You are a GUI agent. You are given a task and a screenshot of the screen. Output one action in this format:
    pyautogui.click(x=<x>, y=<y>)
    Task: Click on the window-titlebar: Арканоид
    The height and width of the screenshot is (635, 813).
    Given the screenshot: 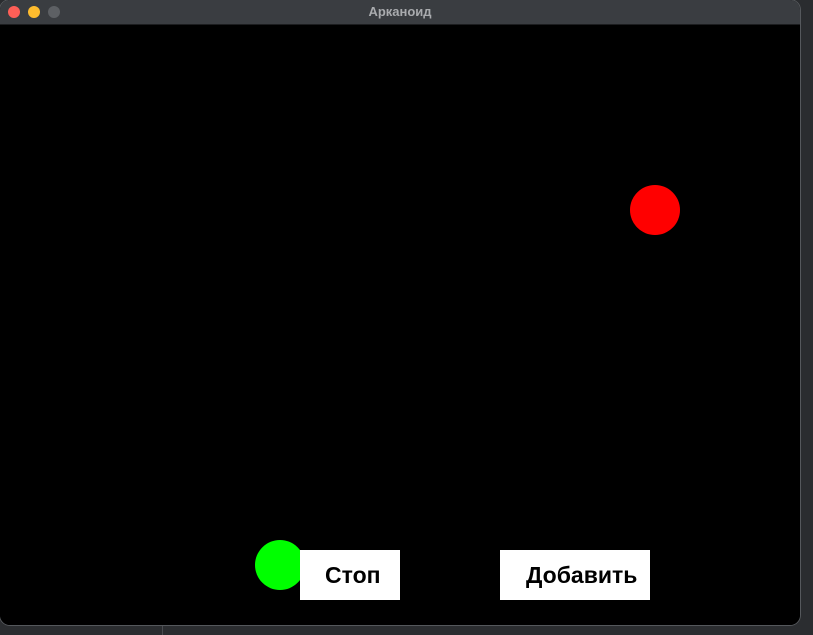 What is the action you would take?
    pyautogui.click(x=400, y=12)
    